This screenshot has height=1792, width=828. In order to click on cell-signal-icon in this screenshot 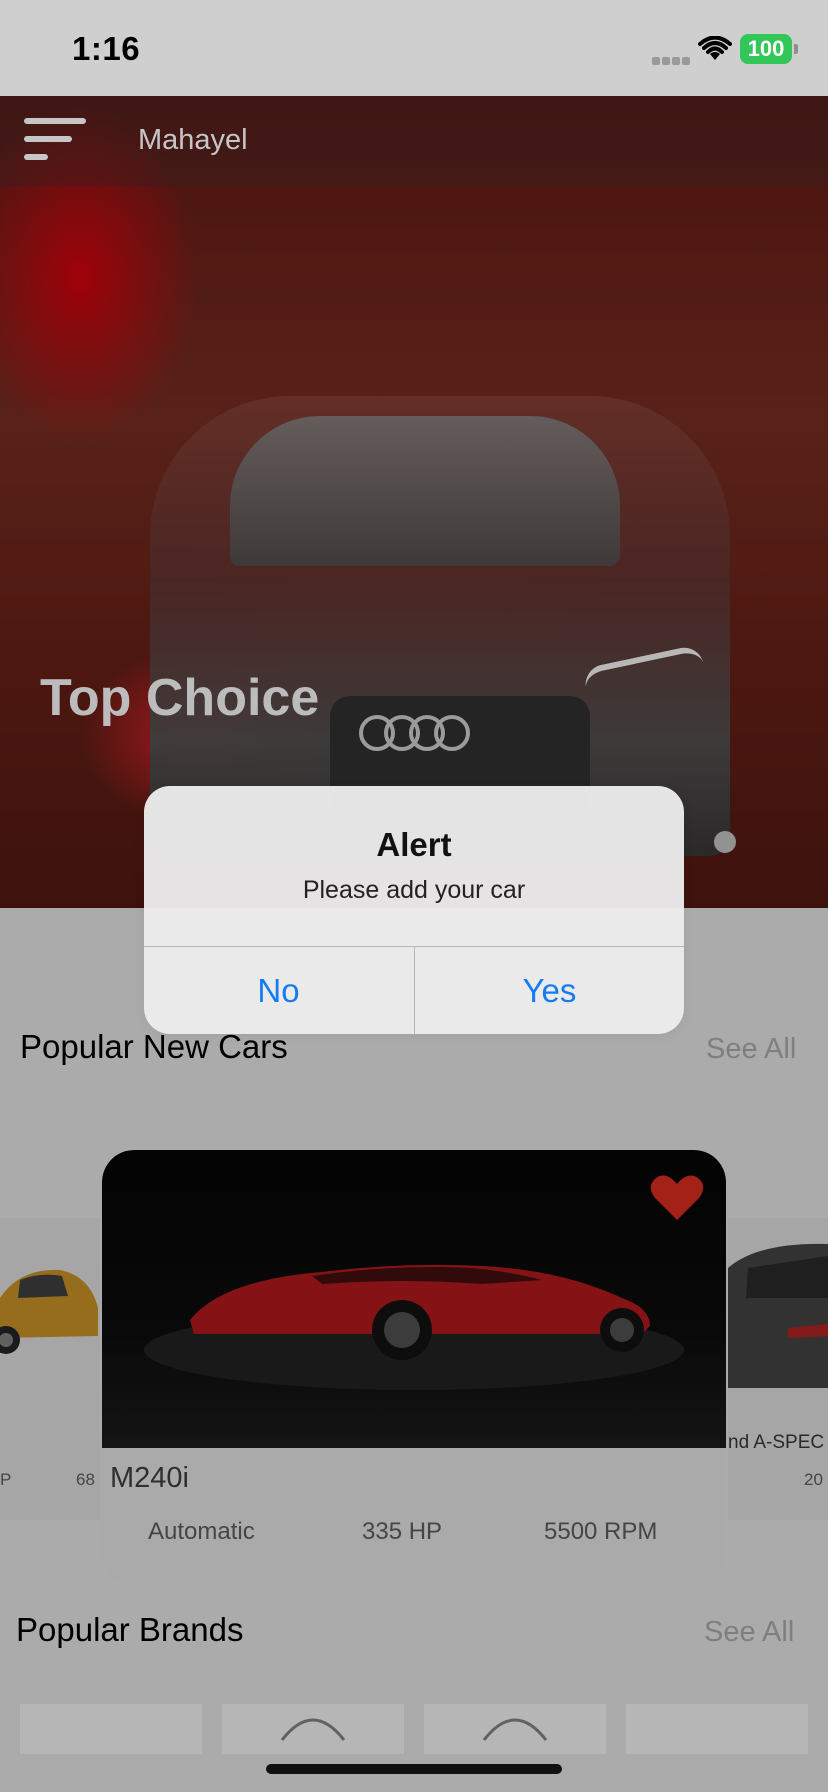, I will do `click(672, 61)`.